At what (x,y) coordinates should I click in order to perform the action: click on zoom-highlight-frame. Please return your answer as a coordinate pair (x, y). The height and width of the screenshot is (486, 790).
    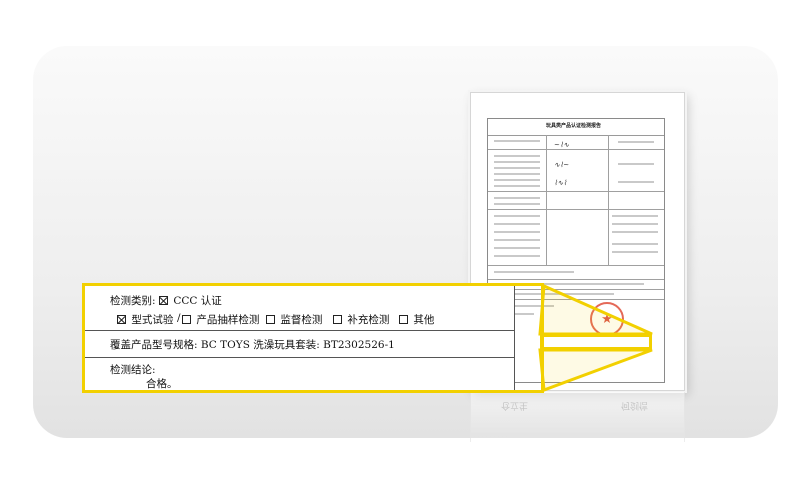
    Looking at the image, I should click on (313, 338).